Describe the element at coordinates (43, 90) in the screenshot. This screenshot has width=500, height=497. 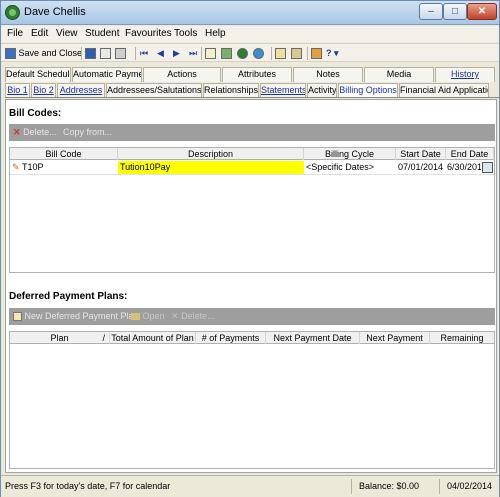
I see `tab-bio-2: Bio 2` at that location.